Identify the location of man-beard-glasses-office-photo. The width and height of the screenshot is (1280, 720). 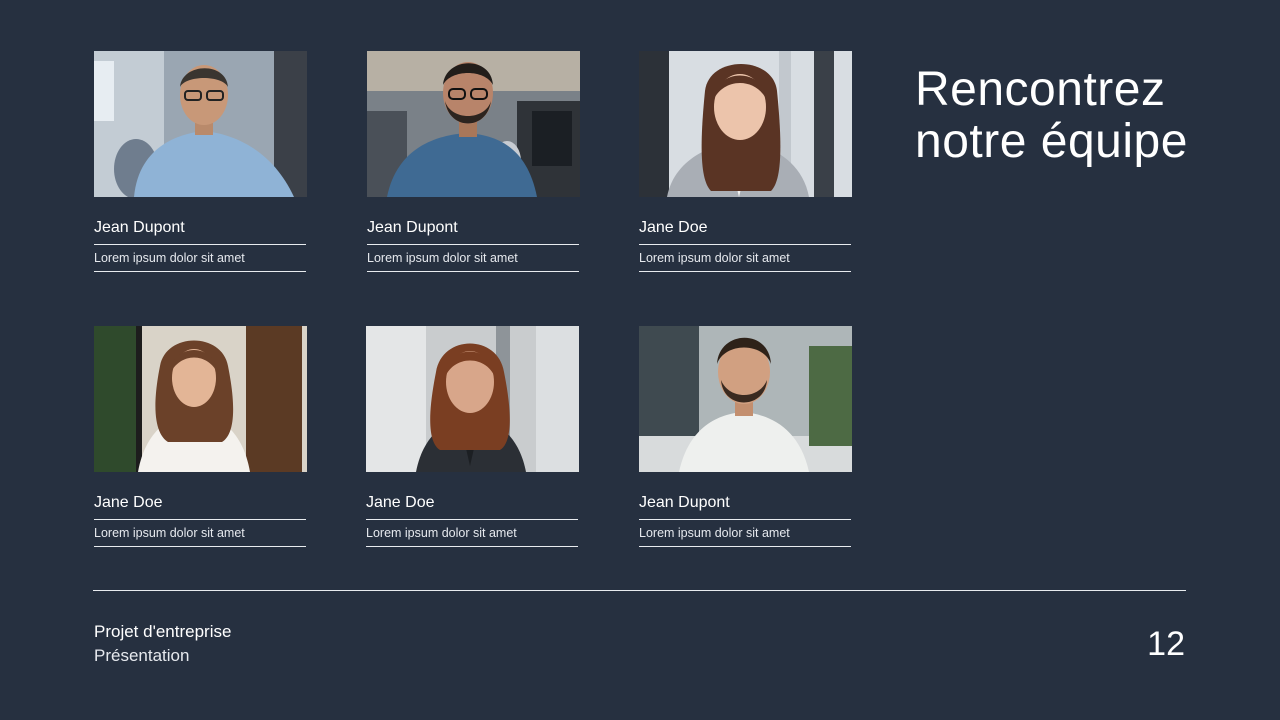
(473, 124).